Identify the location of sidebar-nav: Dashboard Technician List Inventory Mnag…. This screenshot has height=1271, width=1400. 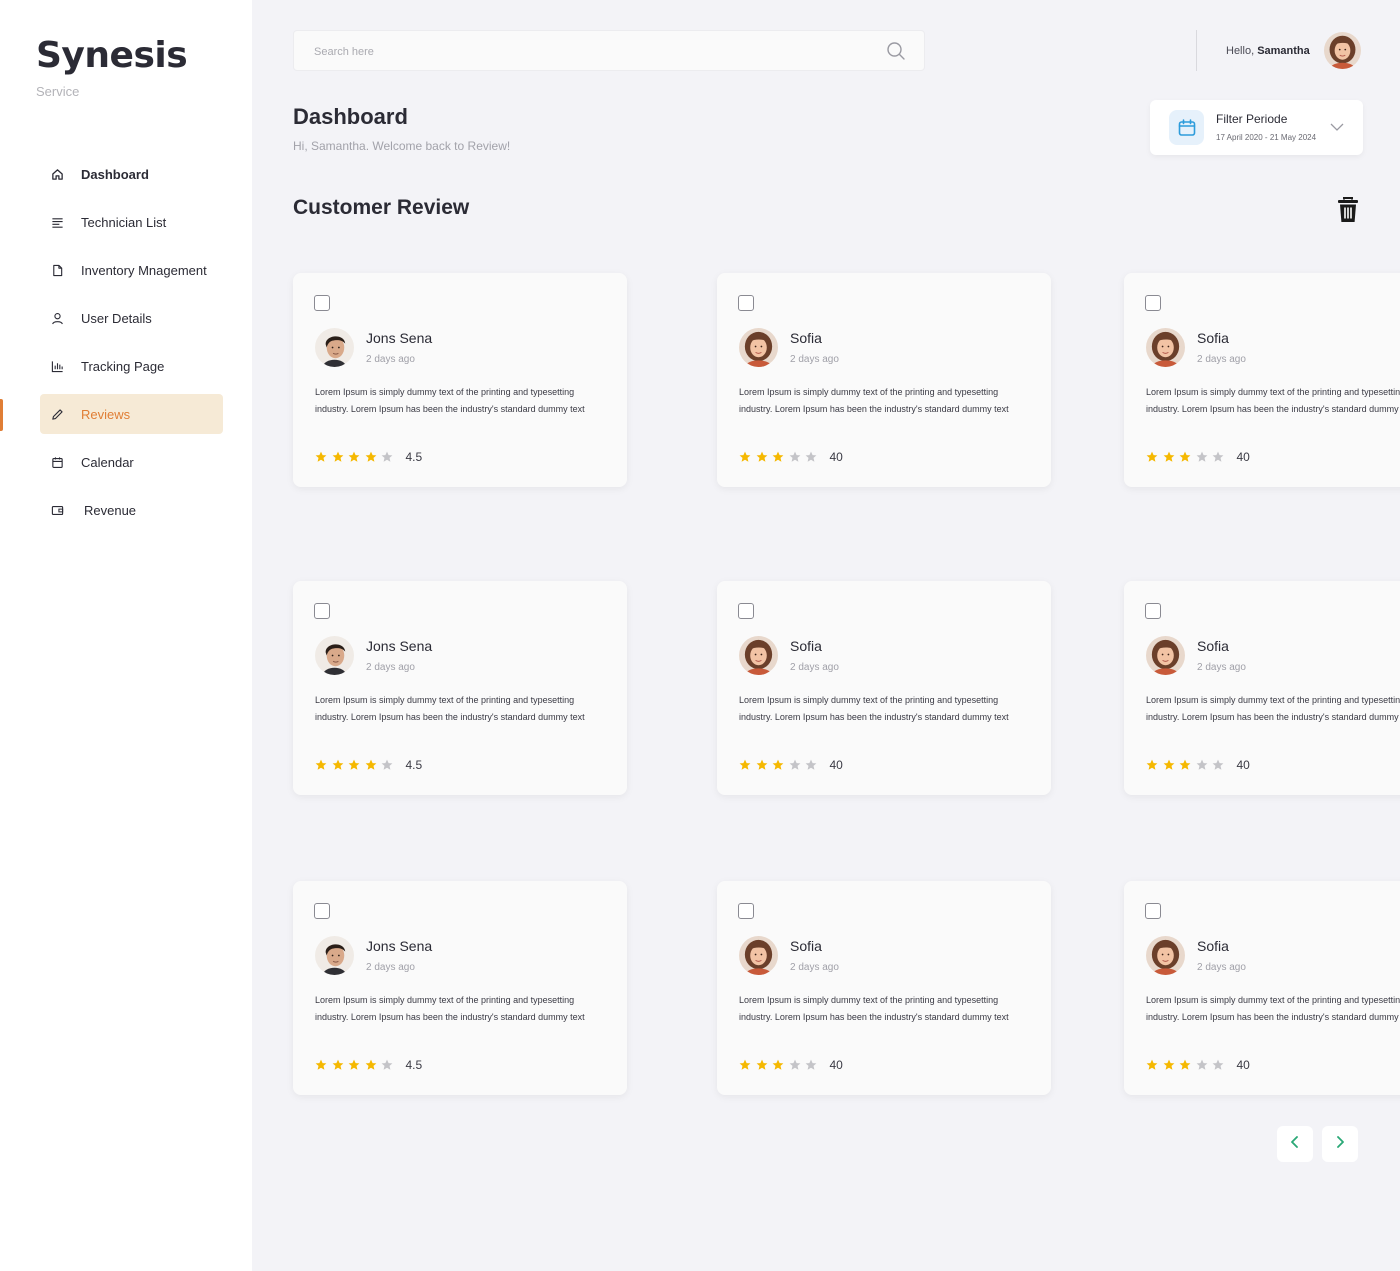
(131, 346).